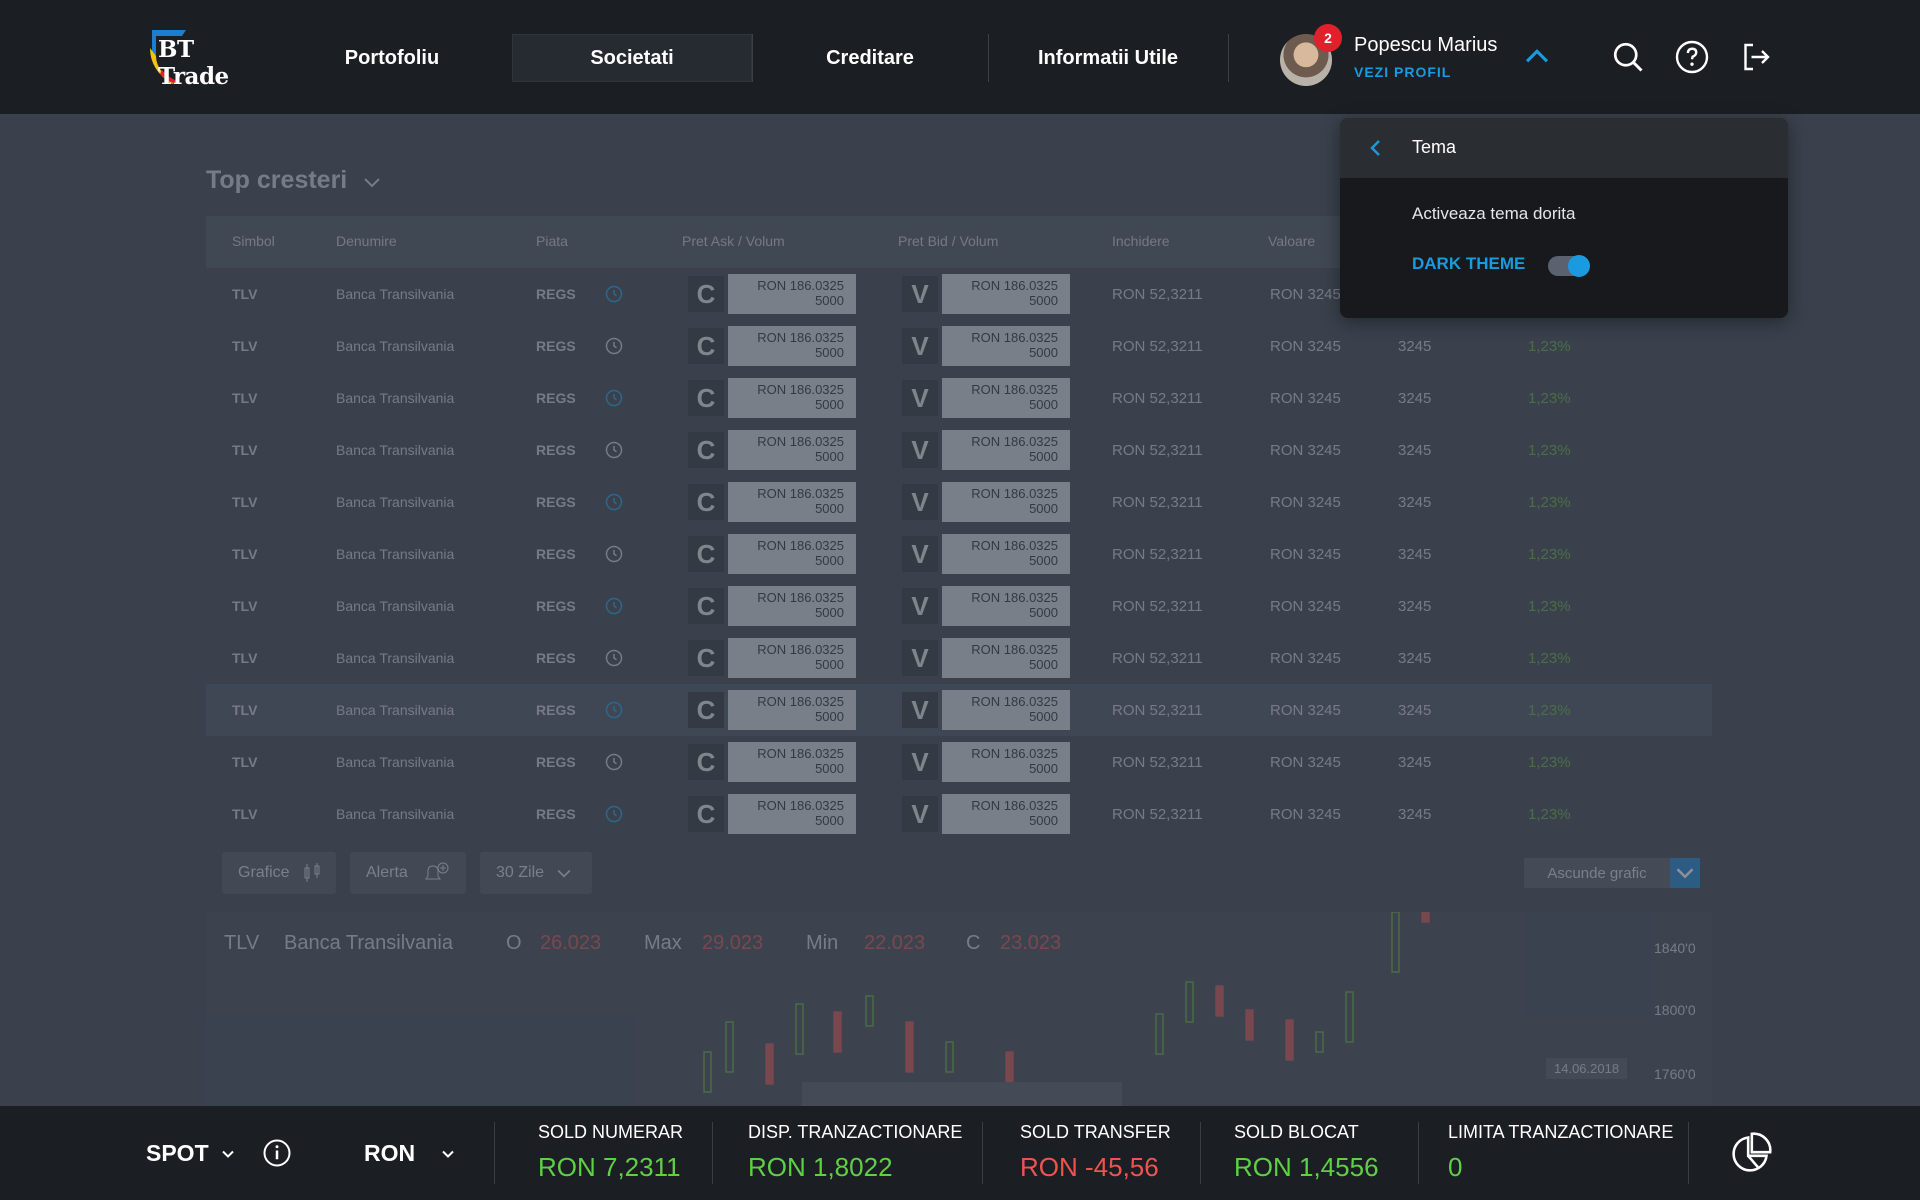  I want to click on nav-informatii-utile: Informatii Utile, so click(1108, 58).